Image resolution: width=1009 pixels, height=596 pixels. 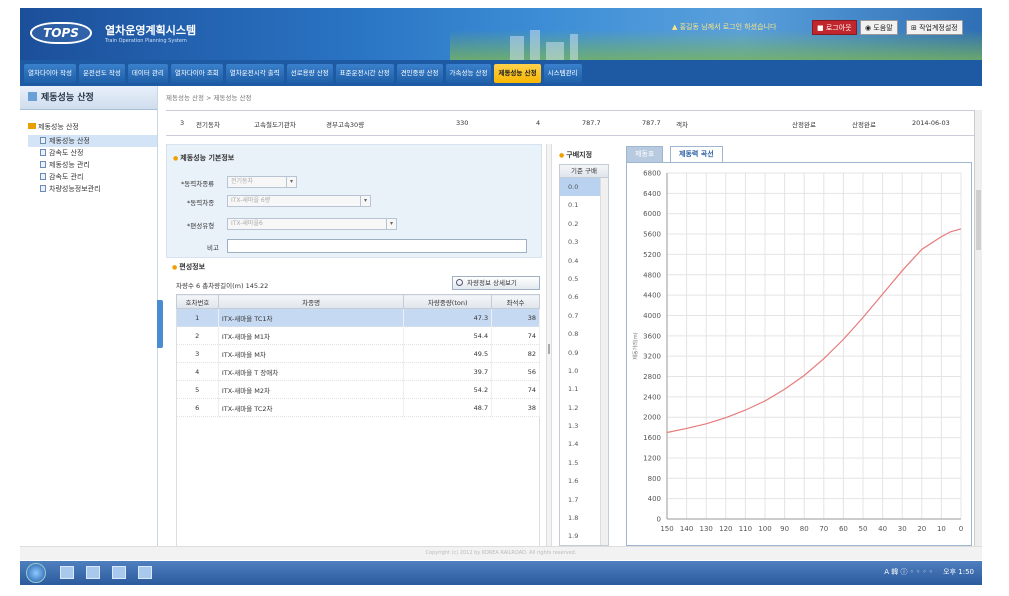 What do you see at coordinates (580, 334) in the screenshot?
I see `gradient-item: 0.8` at bounding box center [580, 334].